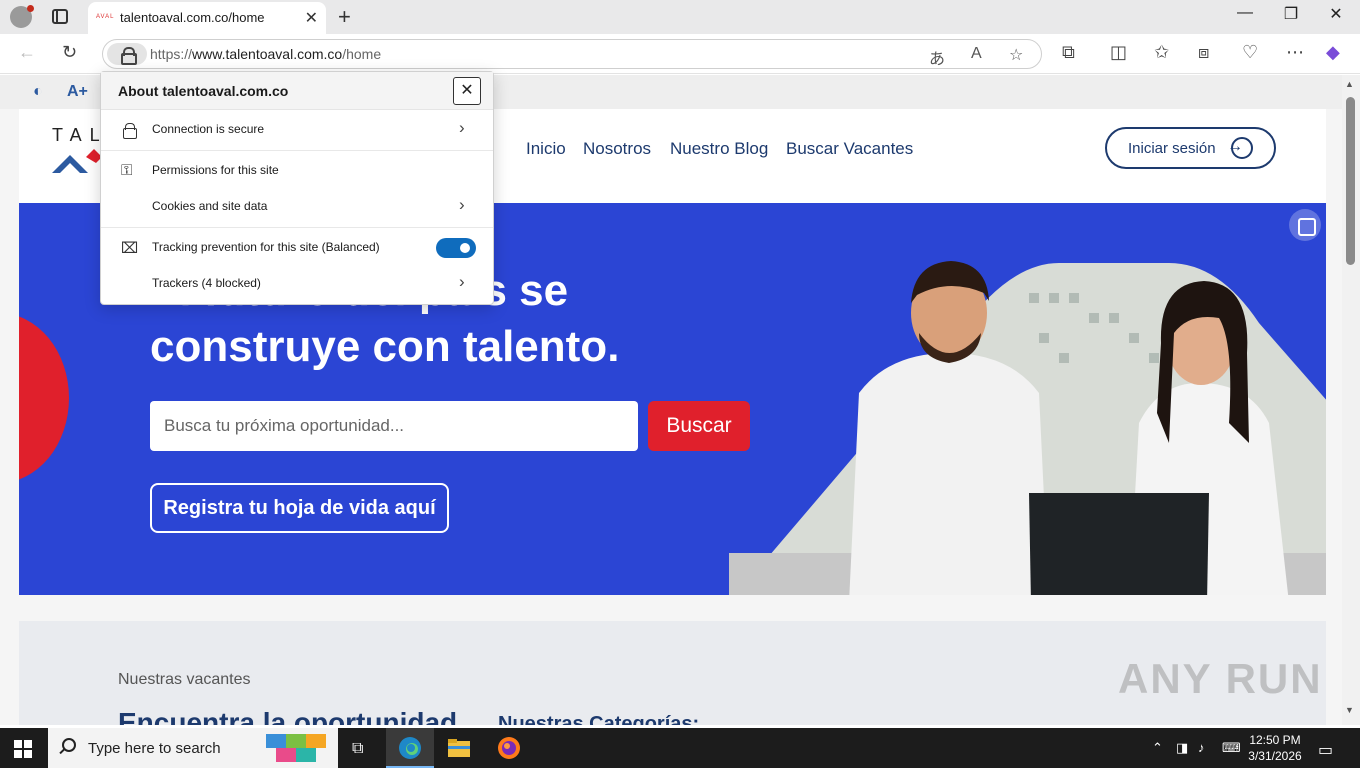 Image resolution: width=1360 pixels, height=768 pixels. What do you see at coordinates (192, 17) in the screenshot?
I see `tab-title: talentoaval.com.co/home` at bounding box center [192, 17].